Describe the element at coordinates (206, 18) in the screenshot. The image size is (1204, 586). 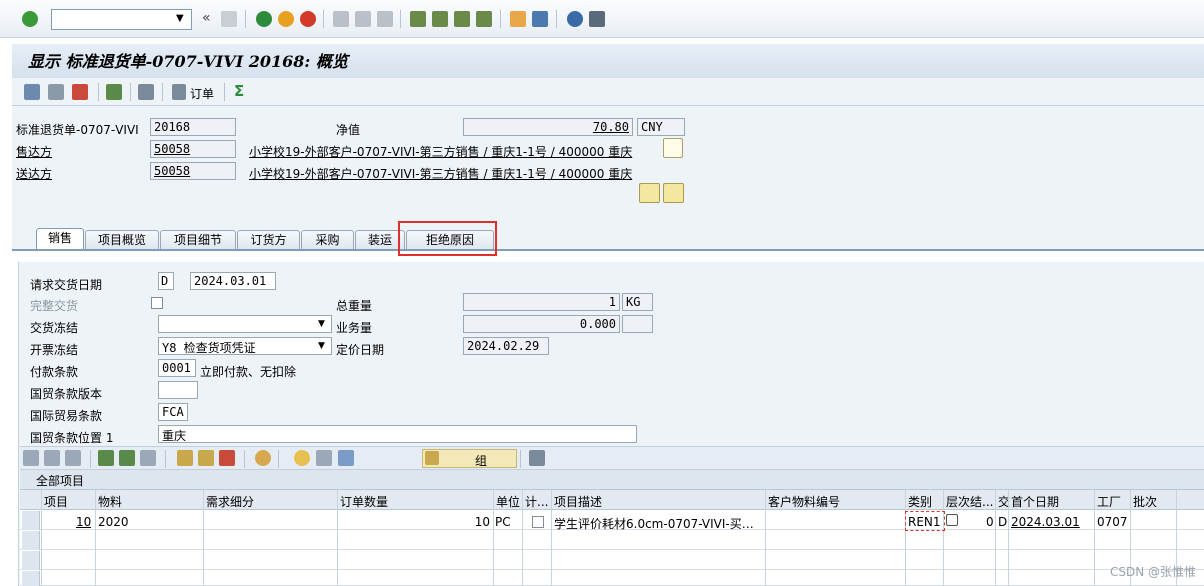
I see `nav-arrows: «` at that location.